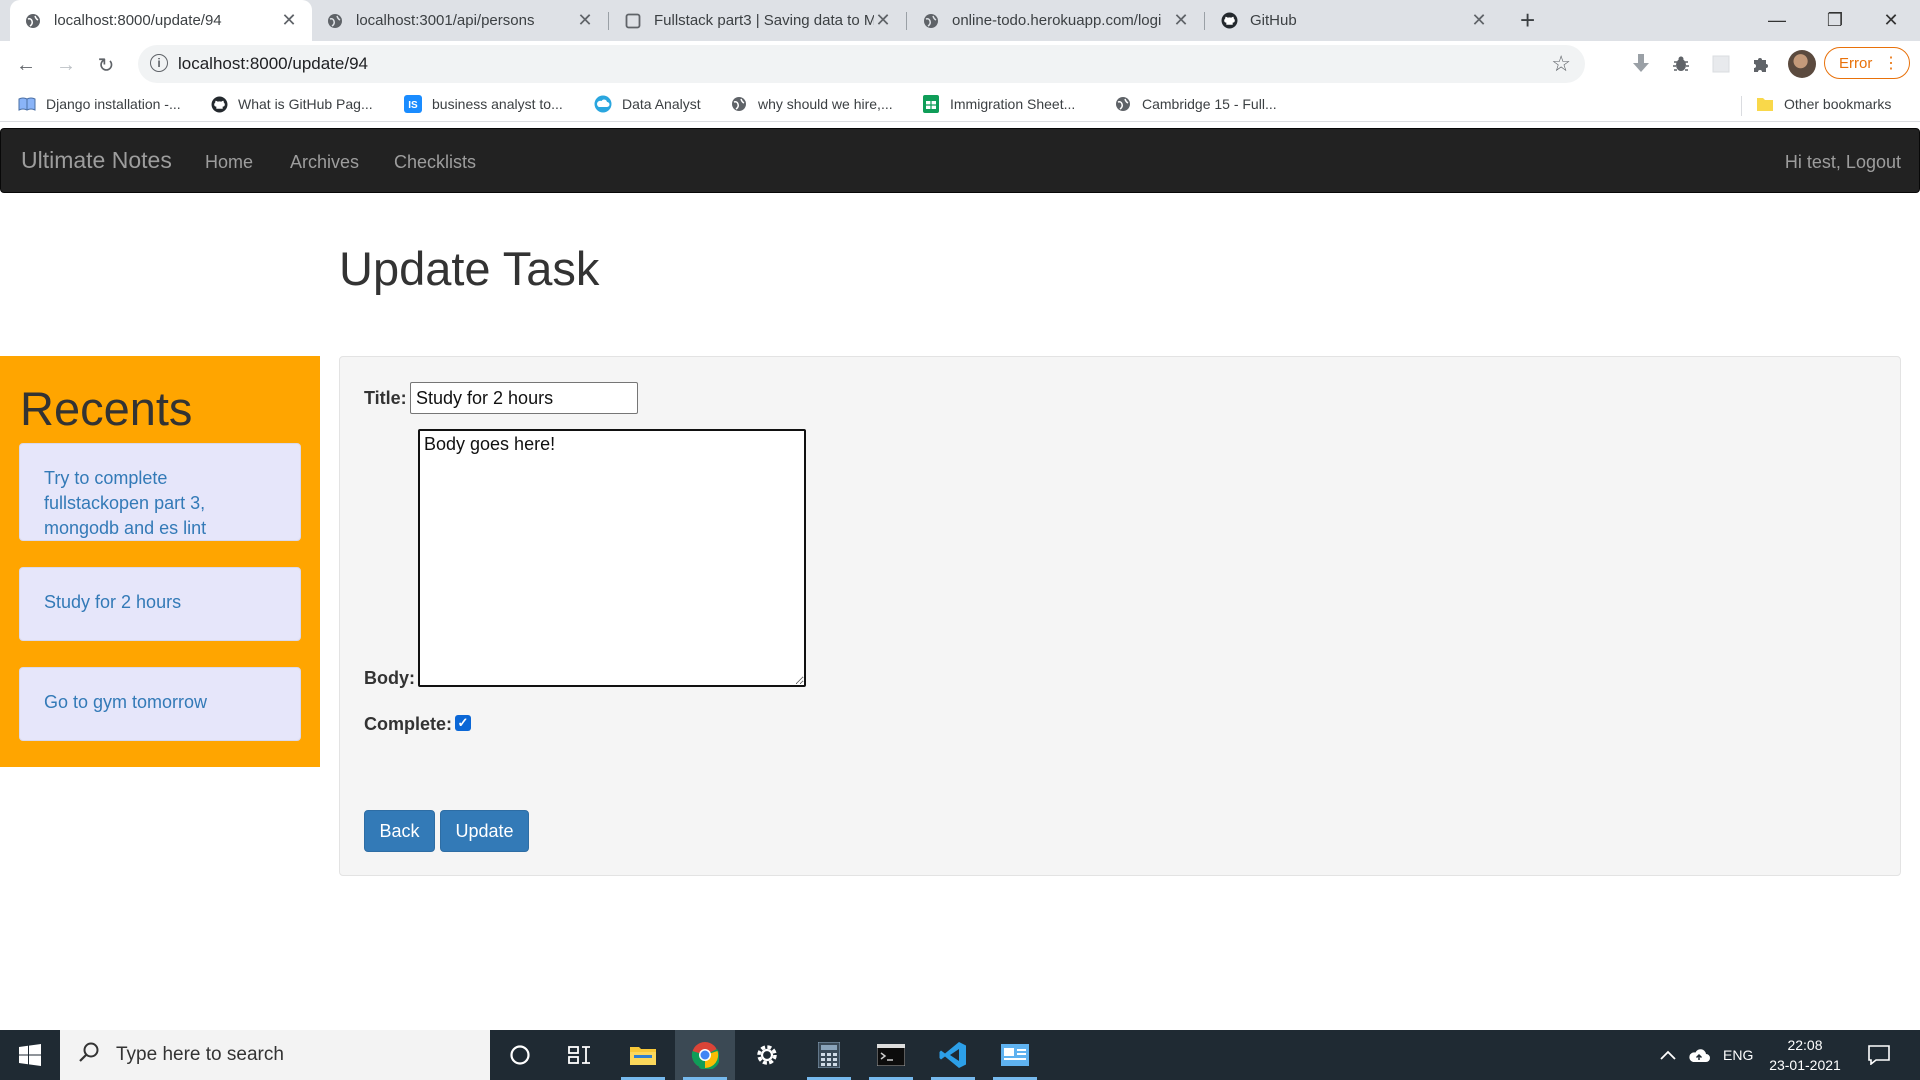  What do you see at coordinates (484, 831) in the screenshot?
I see `update-button: Update` at bounding box center [484, 831].